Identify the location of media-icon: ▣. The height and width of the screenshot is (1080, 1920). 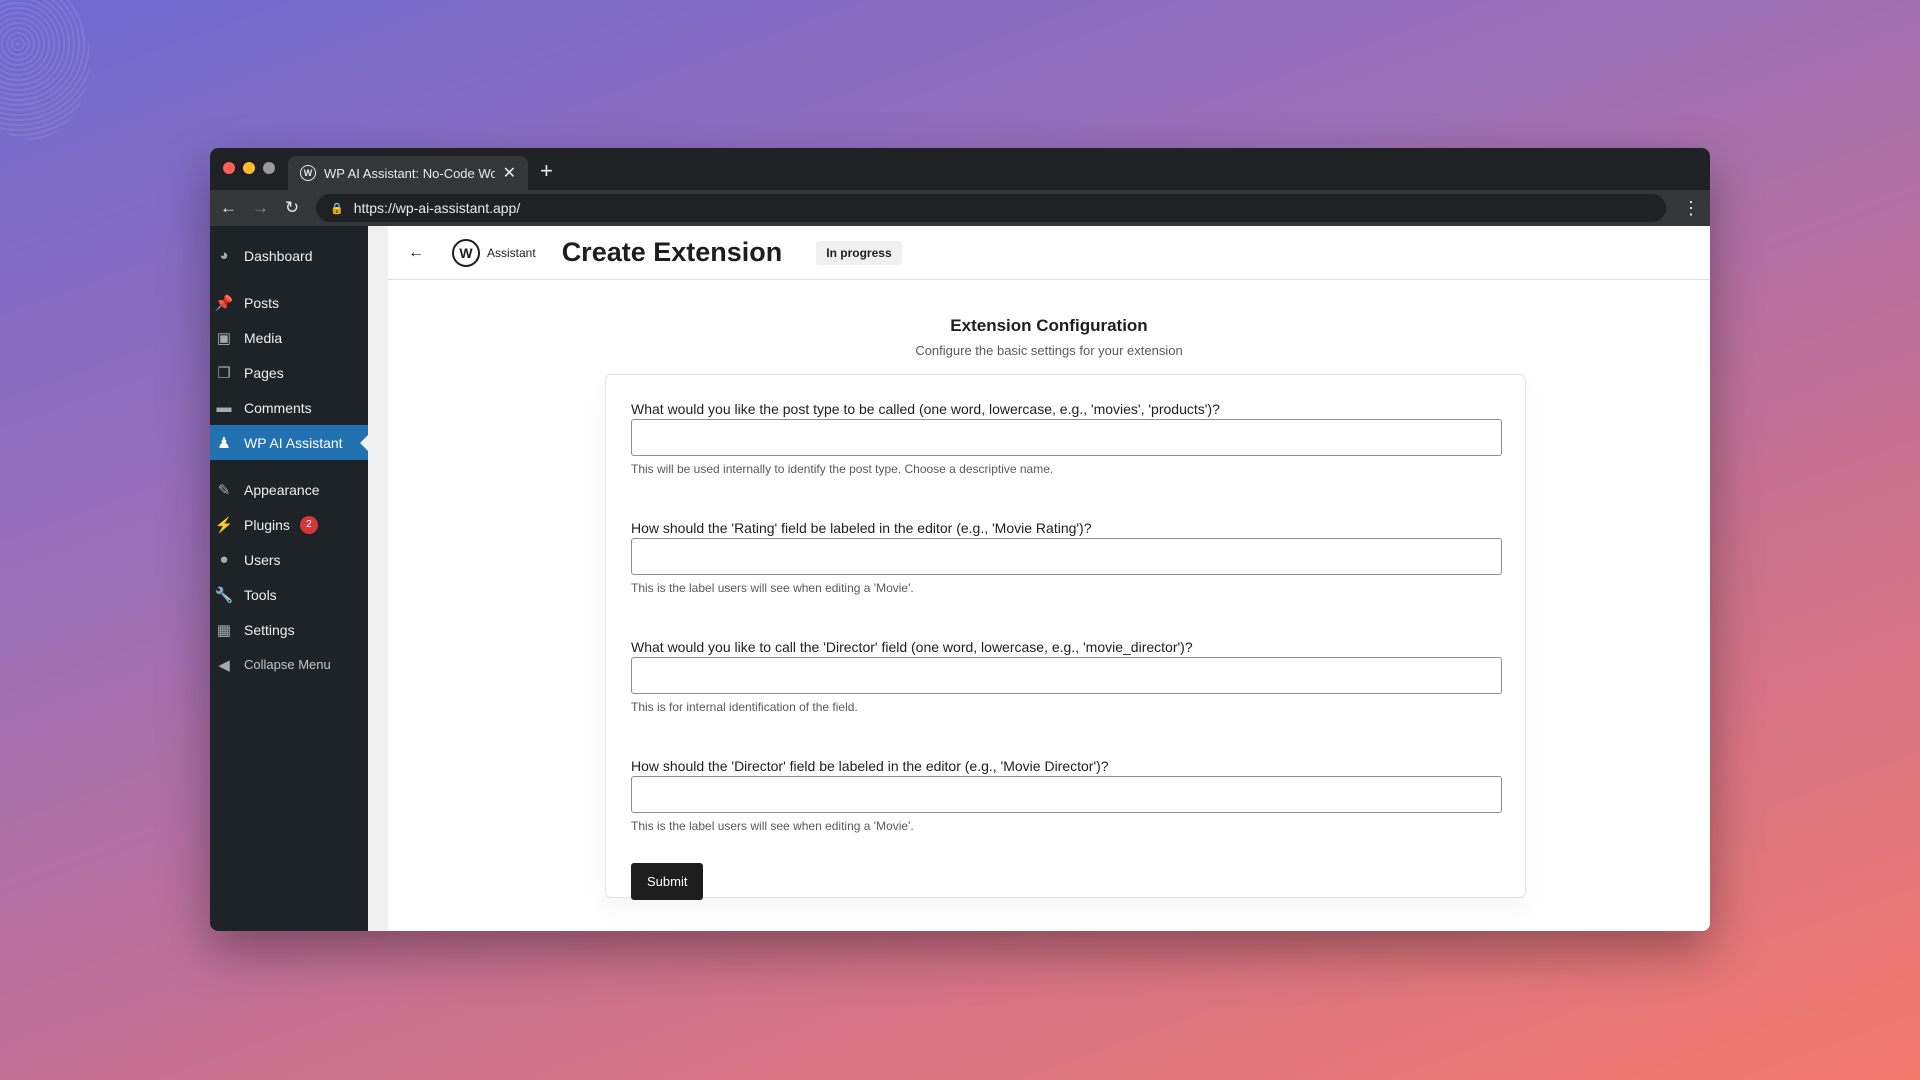
(224, 338).